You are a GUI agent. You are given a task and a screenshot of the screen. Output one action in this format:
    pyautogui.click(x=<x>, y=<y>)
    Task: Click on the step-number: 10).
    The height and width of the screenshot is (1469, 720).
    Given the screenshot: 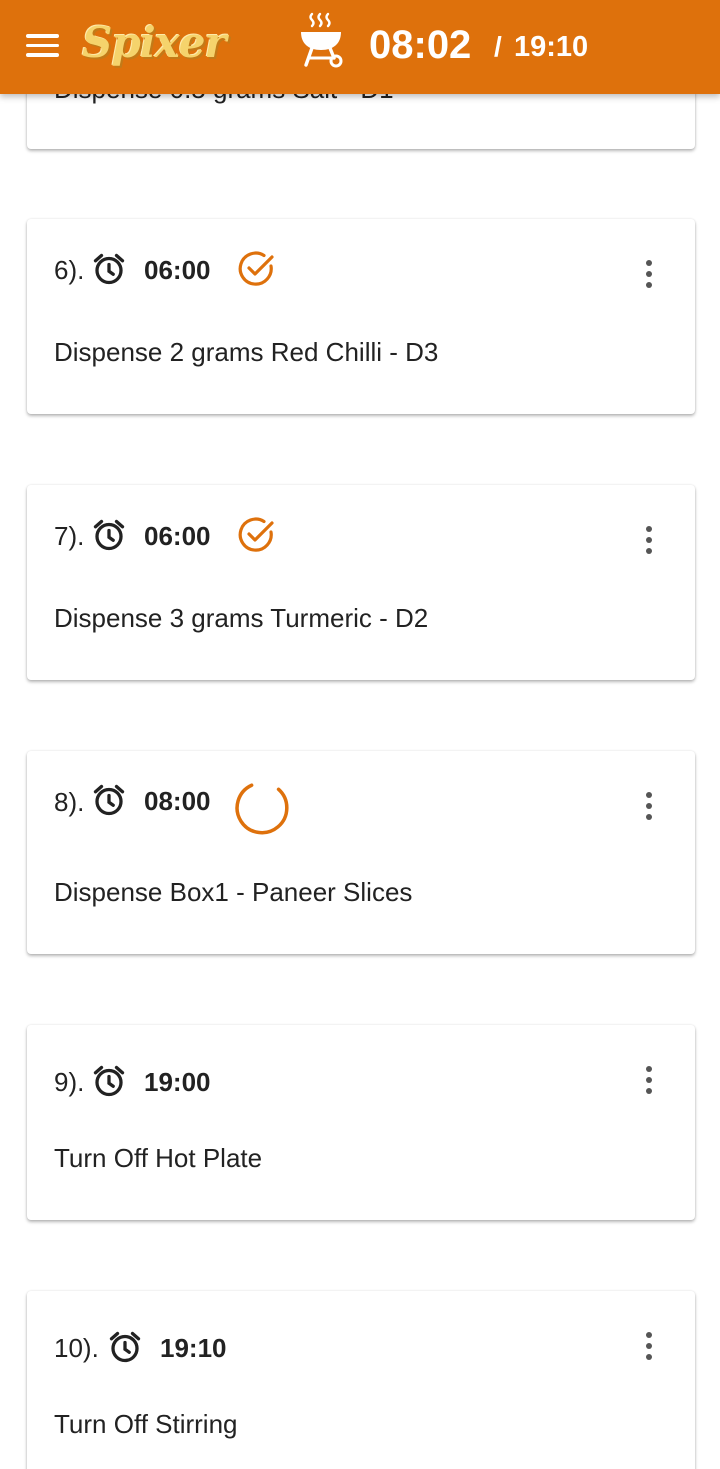 What is the action you would take?
    pyautogui.click(x=76, y=1348)
    